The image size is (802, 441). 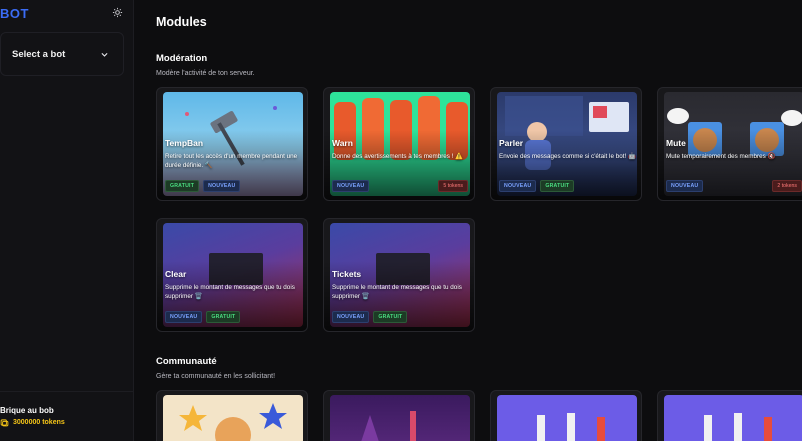 I want to click on brand-logo: BOT, so click(x=14, y=13).